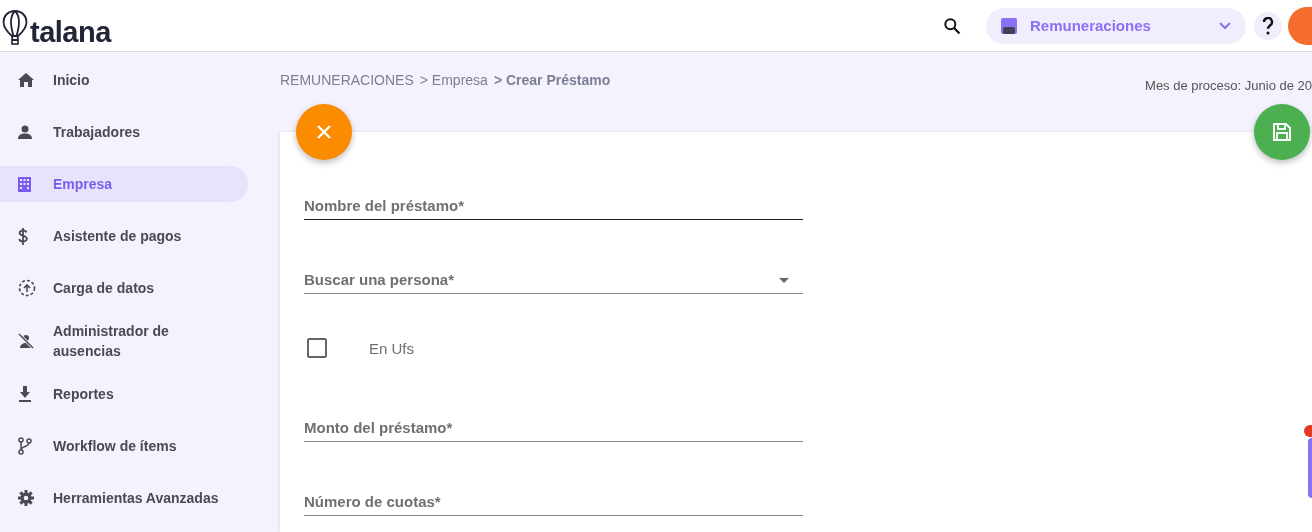  I want to click on person-off-icon, so click(26, 341).